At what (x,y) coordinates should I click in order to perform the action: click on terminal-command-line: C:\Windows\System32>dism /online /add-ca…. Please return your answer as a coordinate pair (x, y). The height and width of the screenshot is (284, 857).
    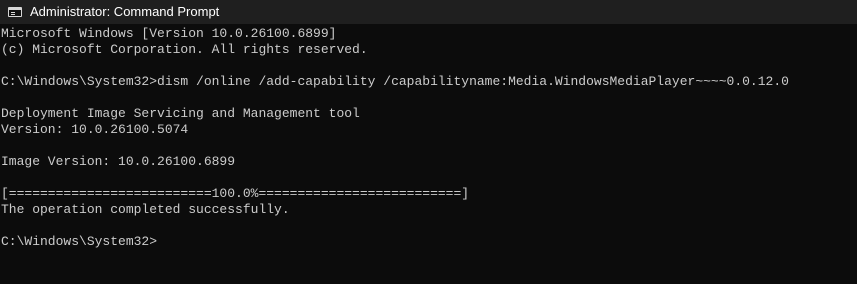
    Looking at the image, I should click on (395, 81).